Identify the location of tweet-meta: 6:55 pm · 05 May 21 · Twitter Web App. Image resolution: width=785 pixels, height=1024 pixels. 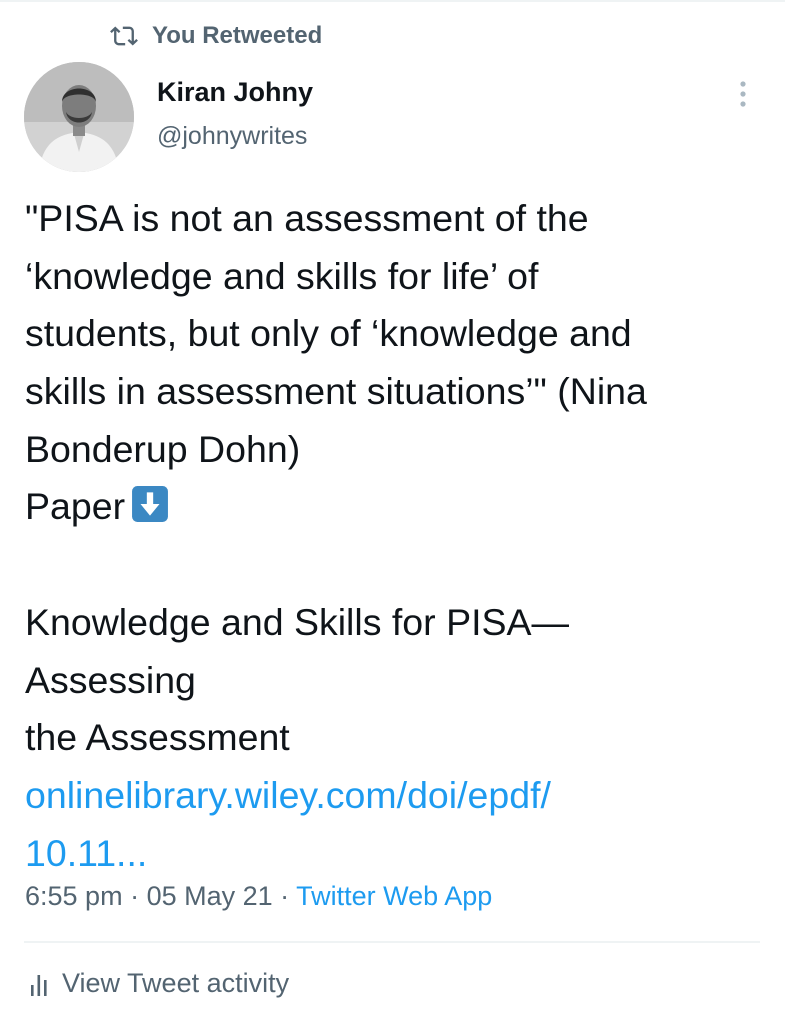
(258, 896).